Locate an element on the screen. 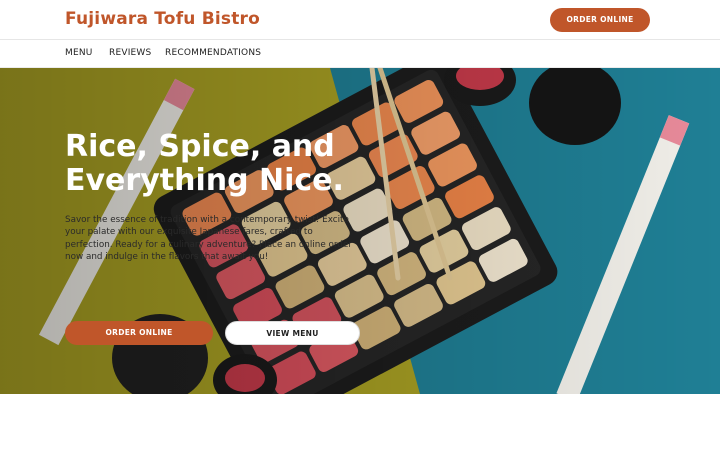  brand-logo: Fujiwara Tofu Bistro is located at coordinates (162, 19).